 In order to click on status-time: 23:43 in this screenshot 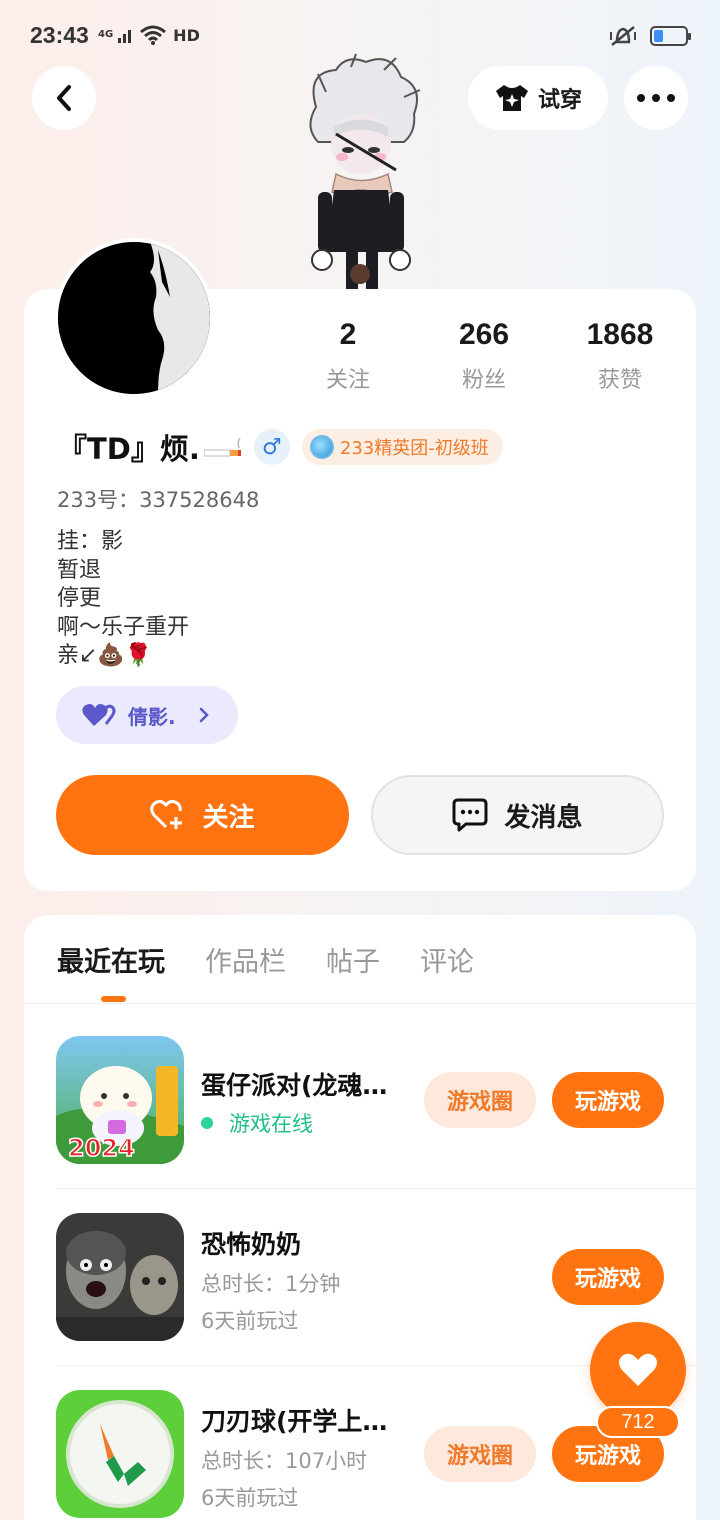, I will do `click(59, 35)`.